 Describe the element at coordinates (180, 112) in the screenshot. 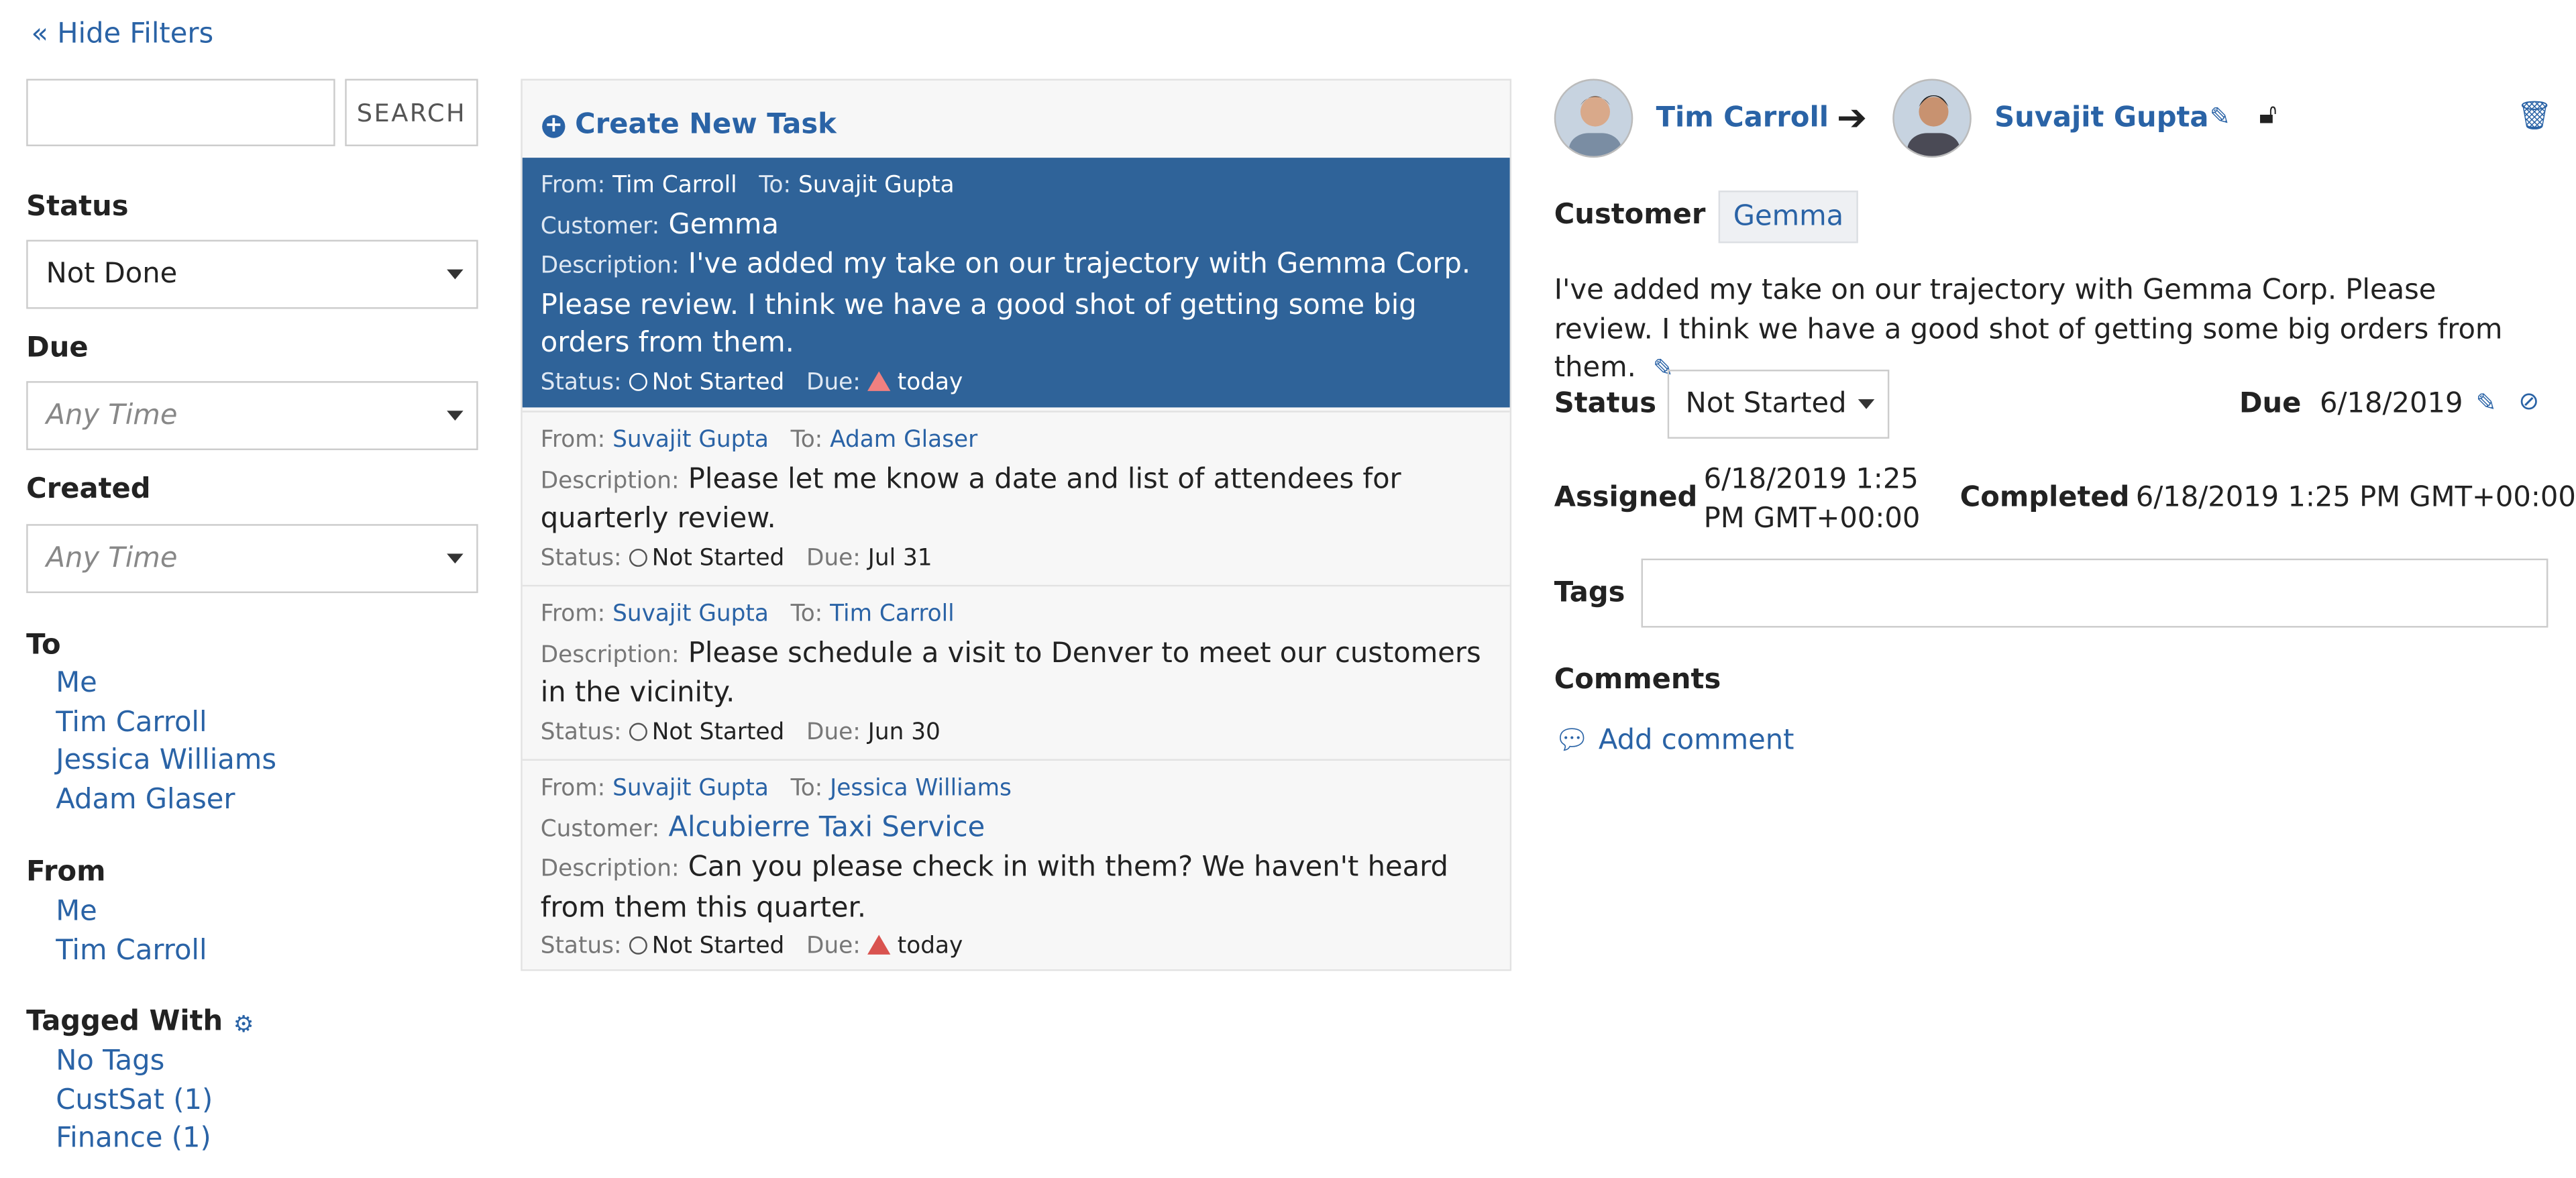

I see `search-input` at that location.